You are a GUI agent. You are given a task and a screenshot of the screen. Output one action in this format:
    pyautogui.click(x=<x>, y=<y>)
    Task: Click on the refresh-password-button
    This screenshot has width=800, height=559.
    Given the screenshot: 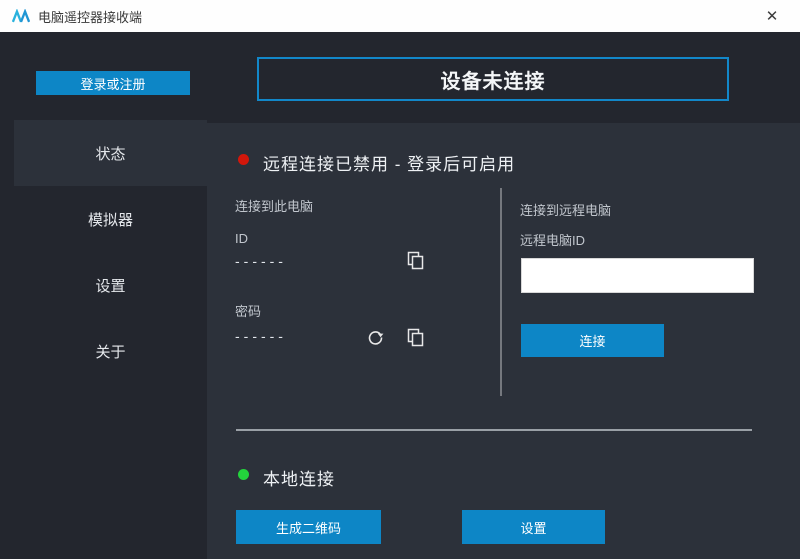 What is the action you would take?
    pyautogui.click(x=375, y=337)
    